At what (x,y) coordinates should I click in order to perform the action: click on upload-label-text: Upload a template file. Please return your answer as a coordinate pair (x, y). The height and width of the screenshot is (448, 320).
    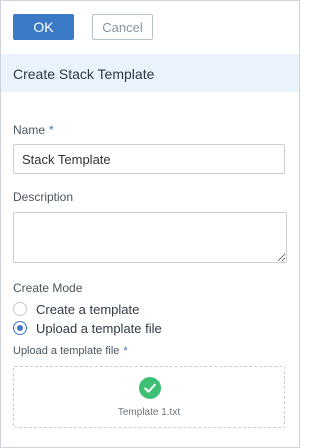
    Looking at the image, I should click on (66, 351).